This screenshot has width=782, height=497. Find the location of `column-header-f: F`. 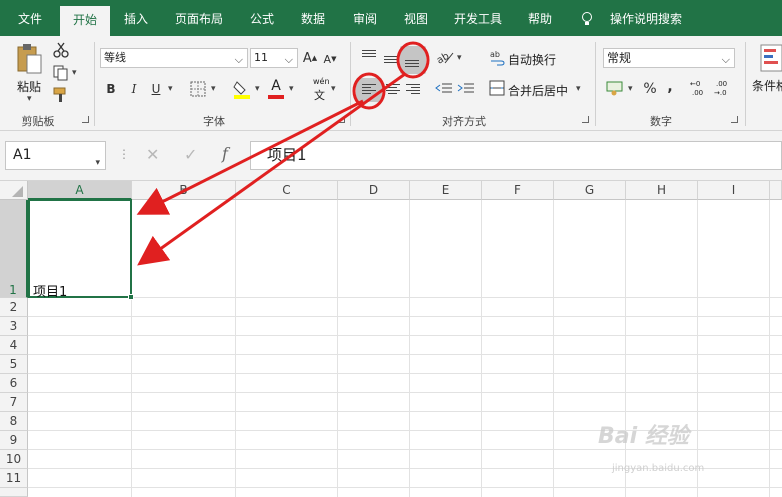

column-header-f: F is located at coordinates (518, 190).